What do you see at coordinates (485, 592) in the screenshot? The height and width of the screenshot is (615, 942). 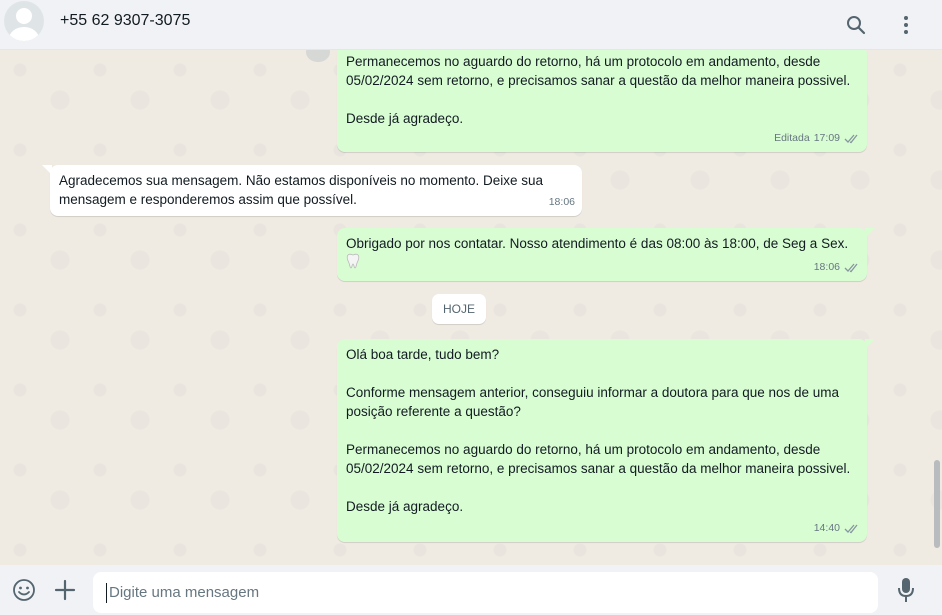 I see `message-input: Digite uma mensagem` at bounding box center [485, 592].